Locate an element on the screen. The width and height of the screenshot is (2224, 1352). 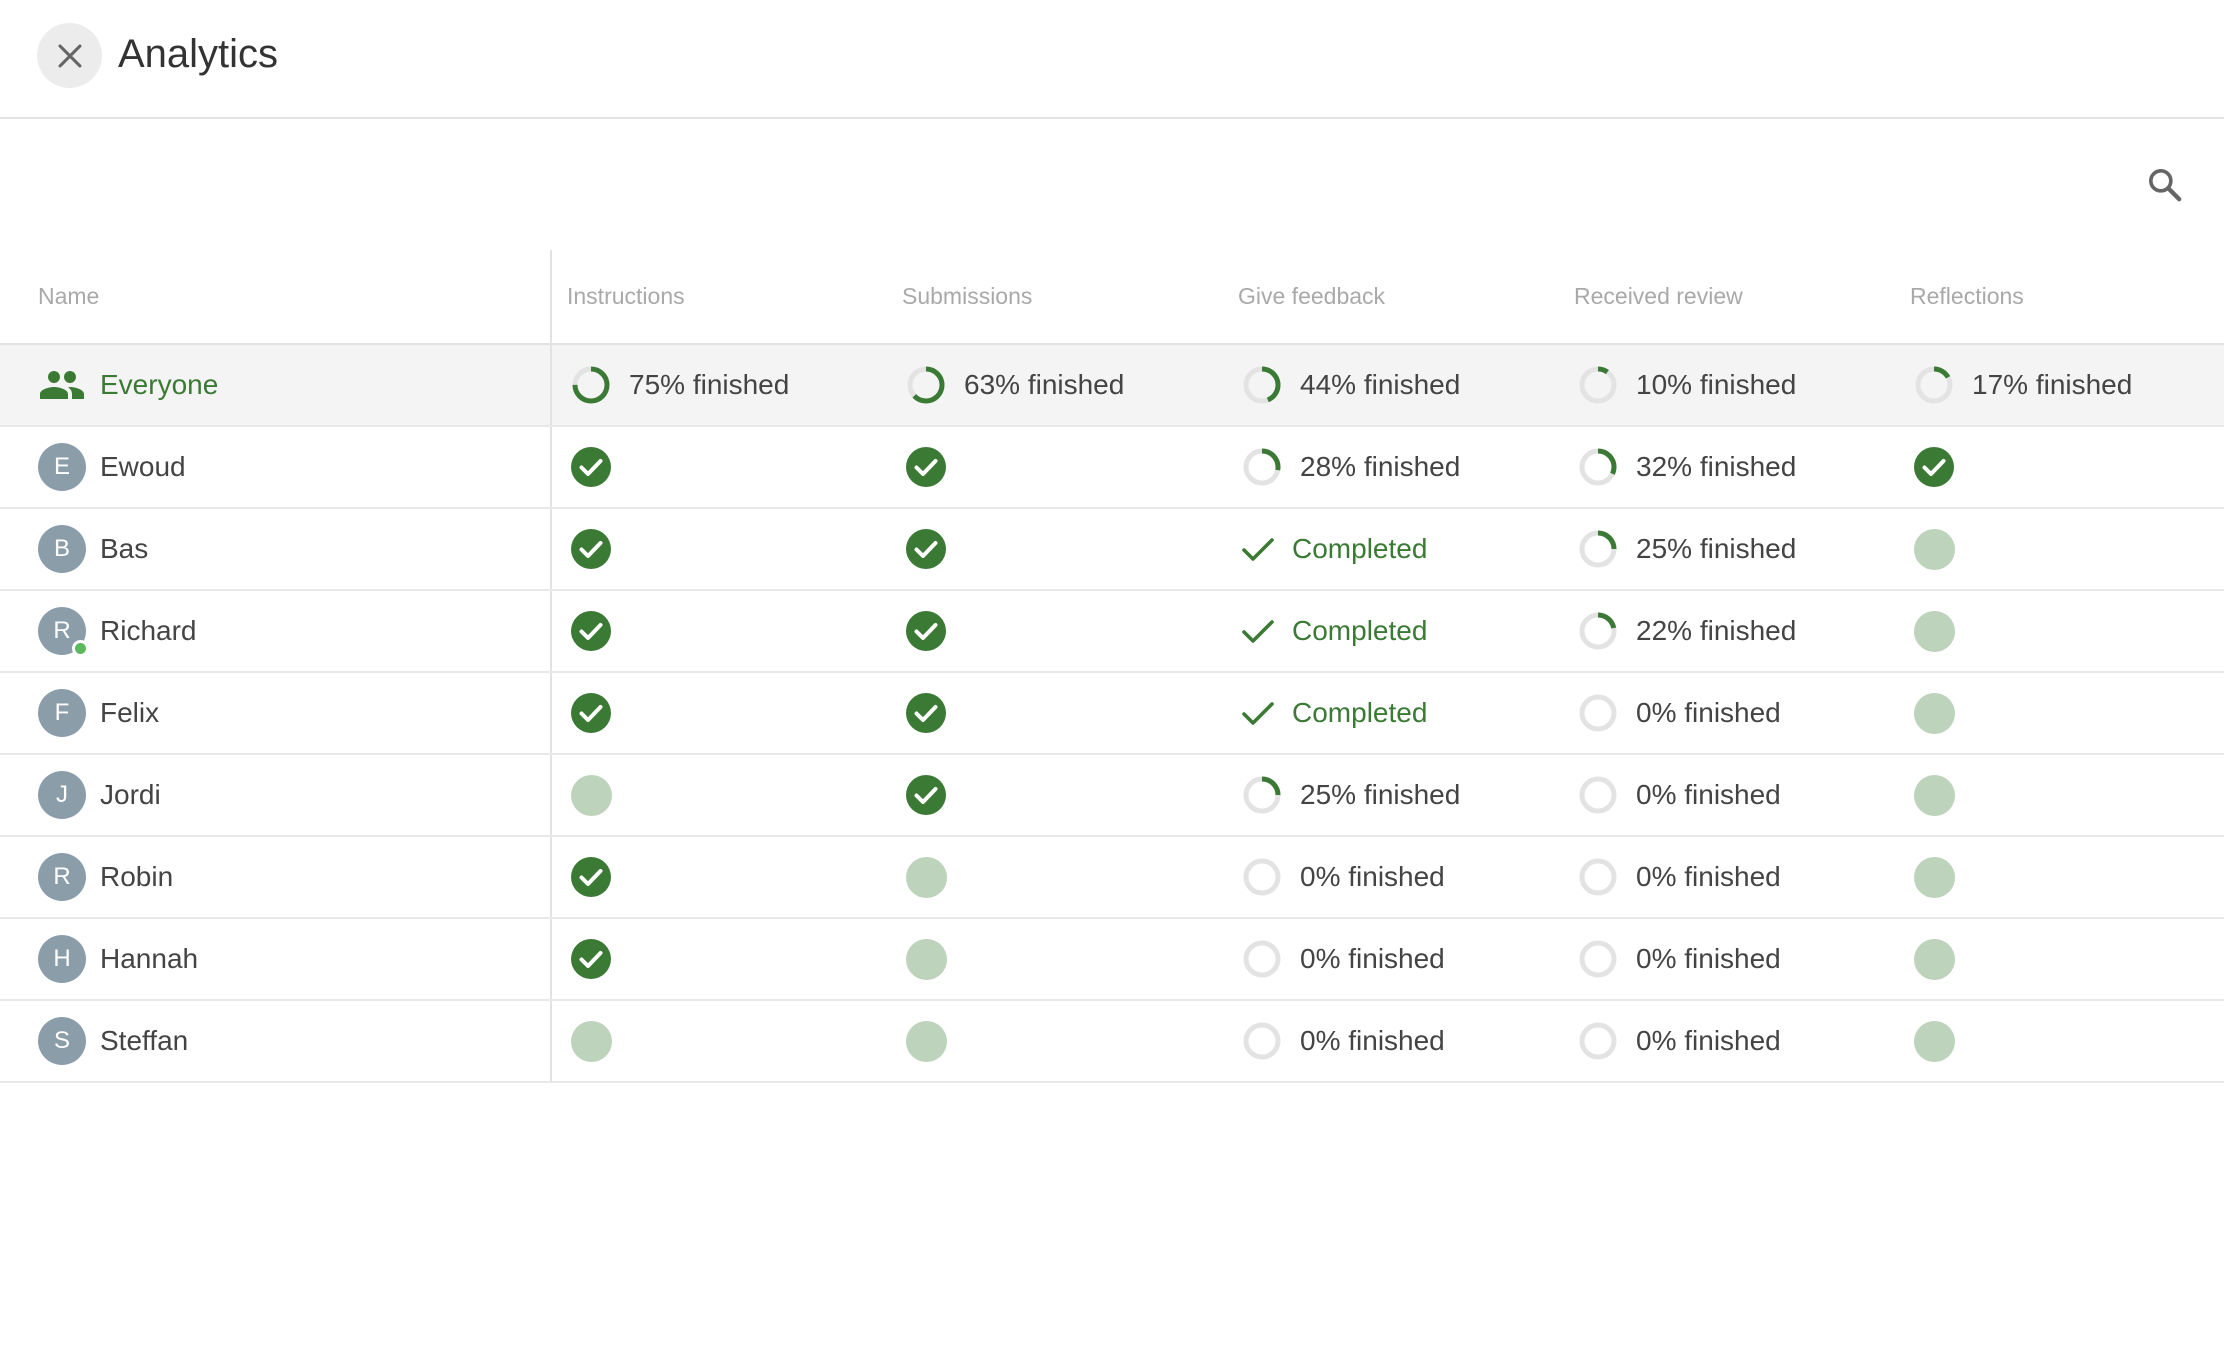
cell-give-feedback: 44% finished is located at coordinates (1391, 385).